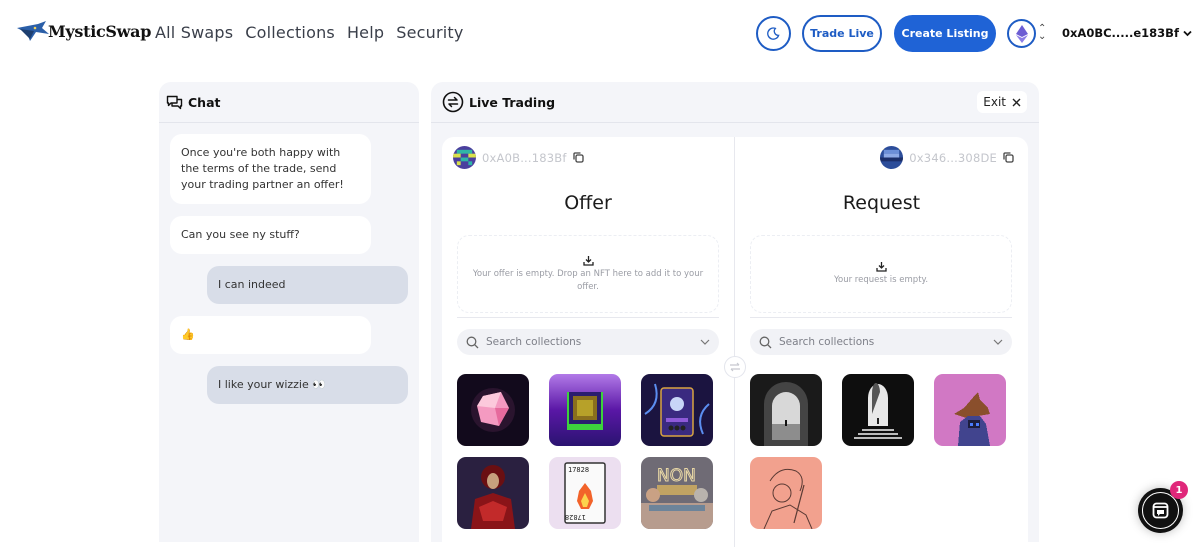 The image size is (1200, 547). I want to click on nft-card-non-fungible-sign: NON, so click(677, 493).